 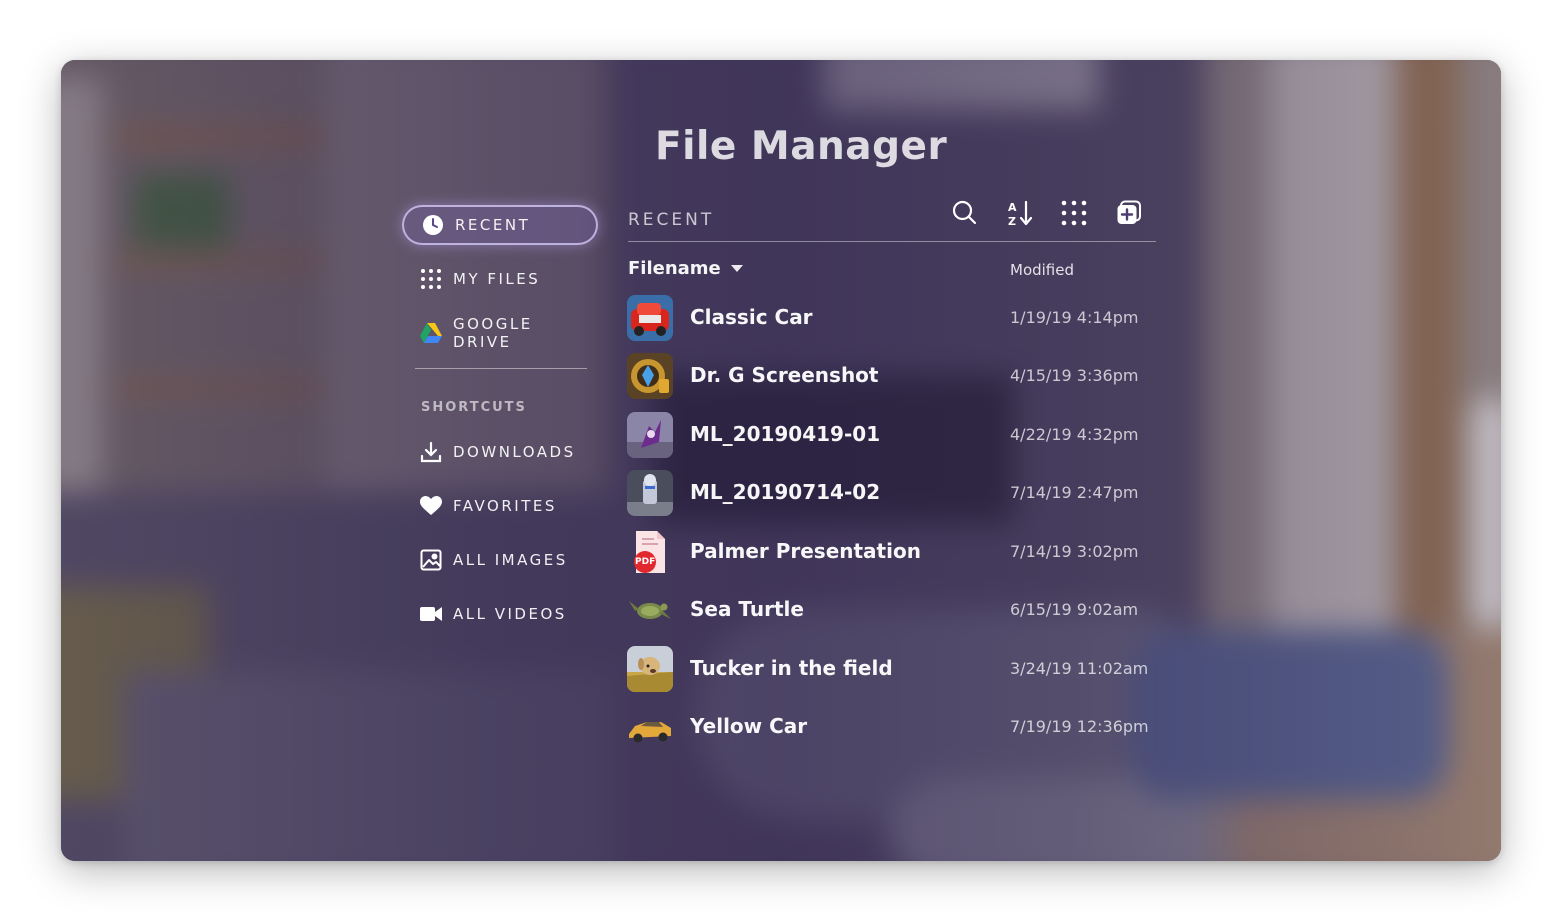 I want to click on header-divider, so click(x=892, y=241).